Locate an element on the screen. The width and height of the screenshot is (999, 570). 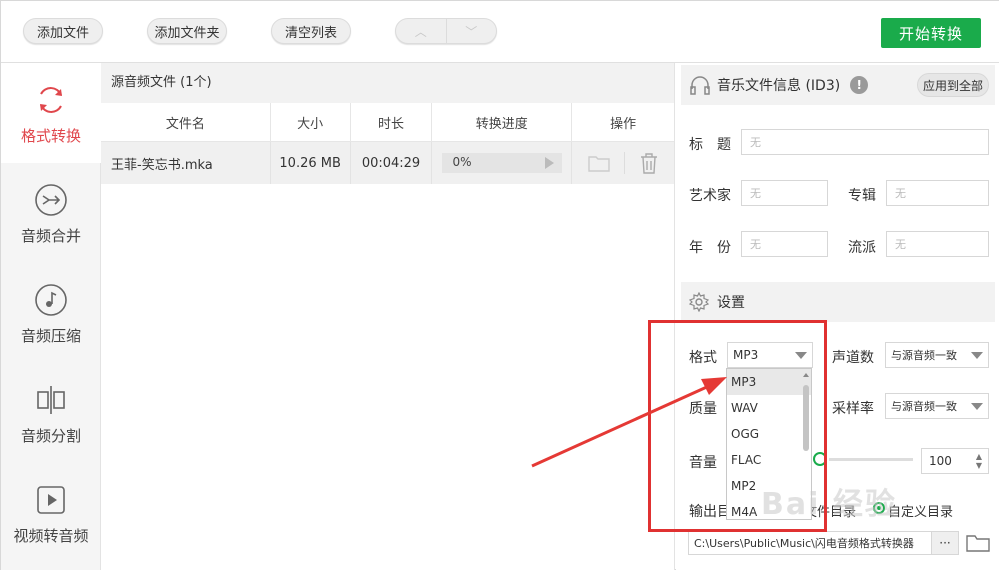
table-row: 王菲-笑忘书.mka 10.26 MB 00:04:29 0% is located at coordinates (387, 163).